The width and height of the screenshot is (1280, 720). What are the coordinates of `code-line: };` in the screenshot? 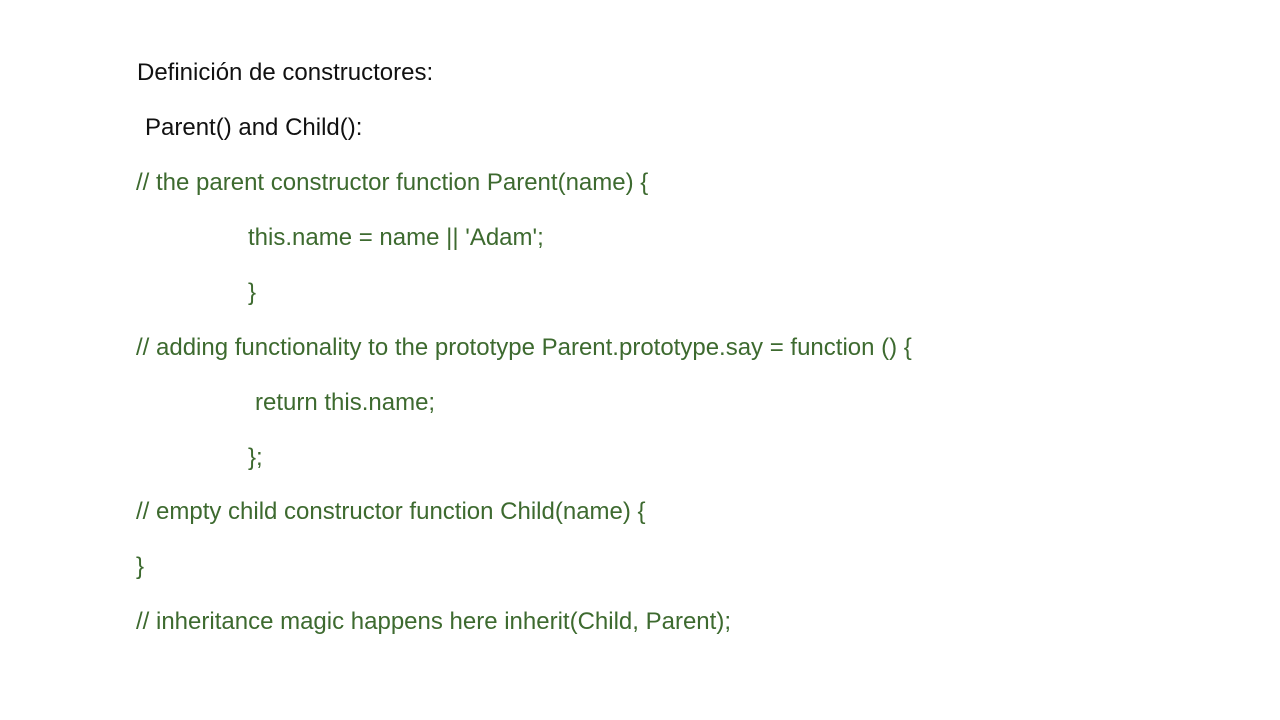 It's located at (255, 457).